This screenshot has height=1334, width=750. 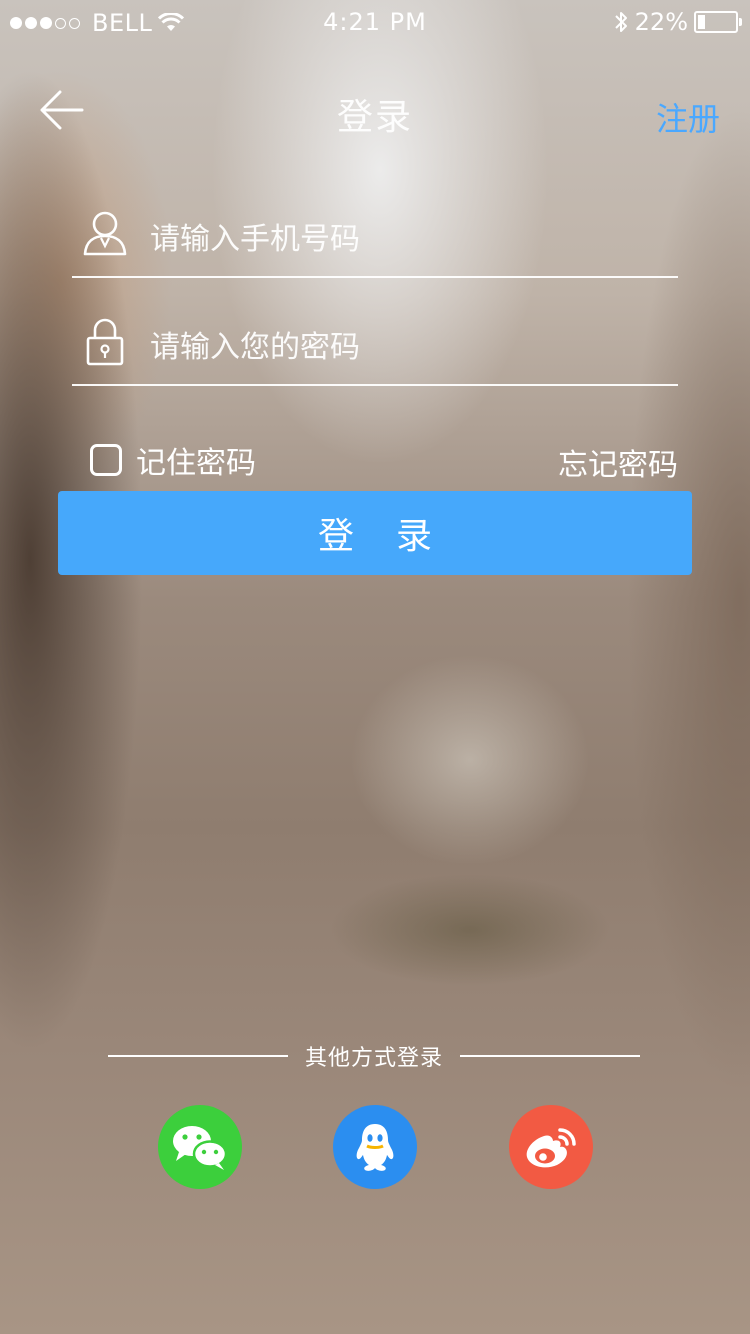 I want to click on divider-line-right, so click(x=550, y=1056).